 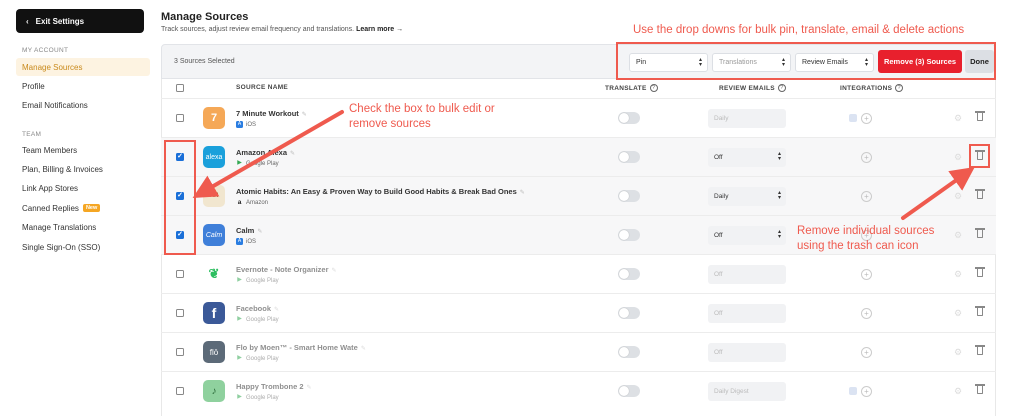 I want to click on source-name-text: 7 Minute Workout, so click(x=267, y=113).